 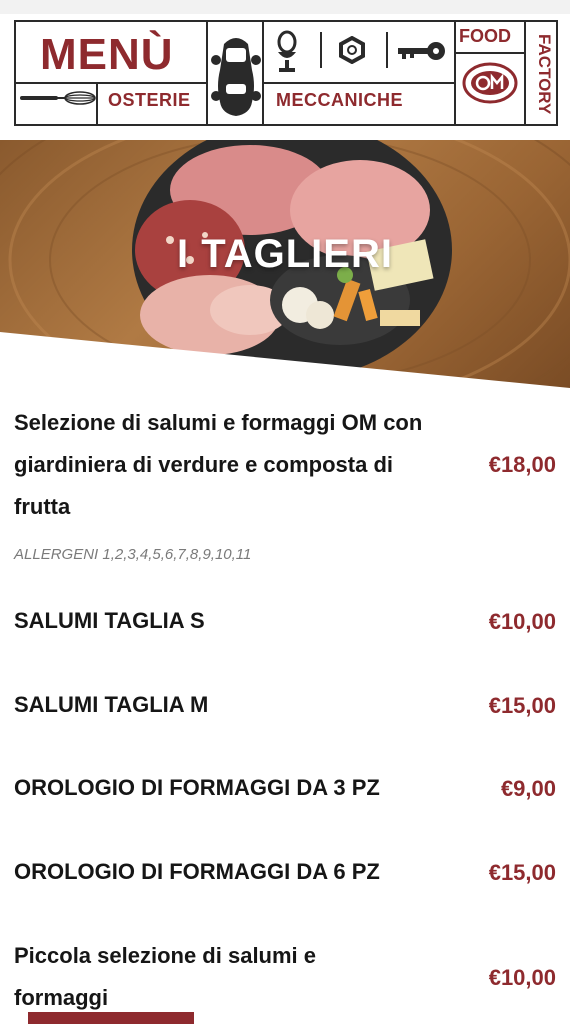 What do you see at coordinates (287, 51) in the screenshot?
I see `egg-cup-icon` at bounding box center [287, 51].